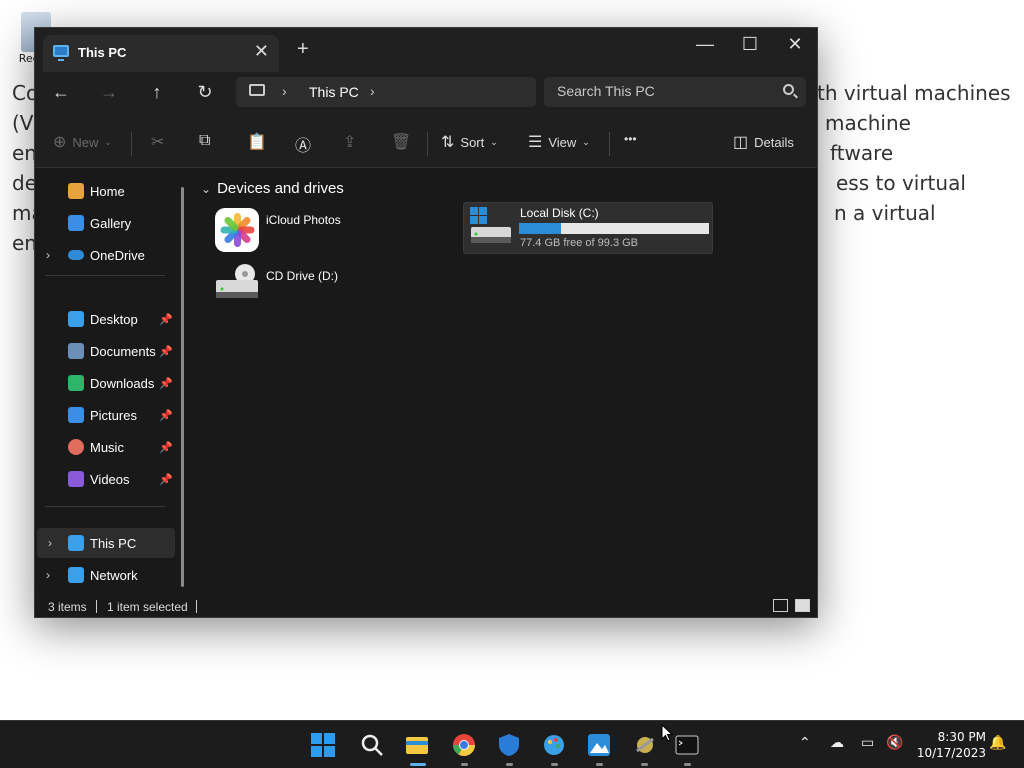 The image size is (1024, 768). I want to click on icloud-photos-icon, so click(237, 230).